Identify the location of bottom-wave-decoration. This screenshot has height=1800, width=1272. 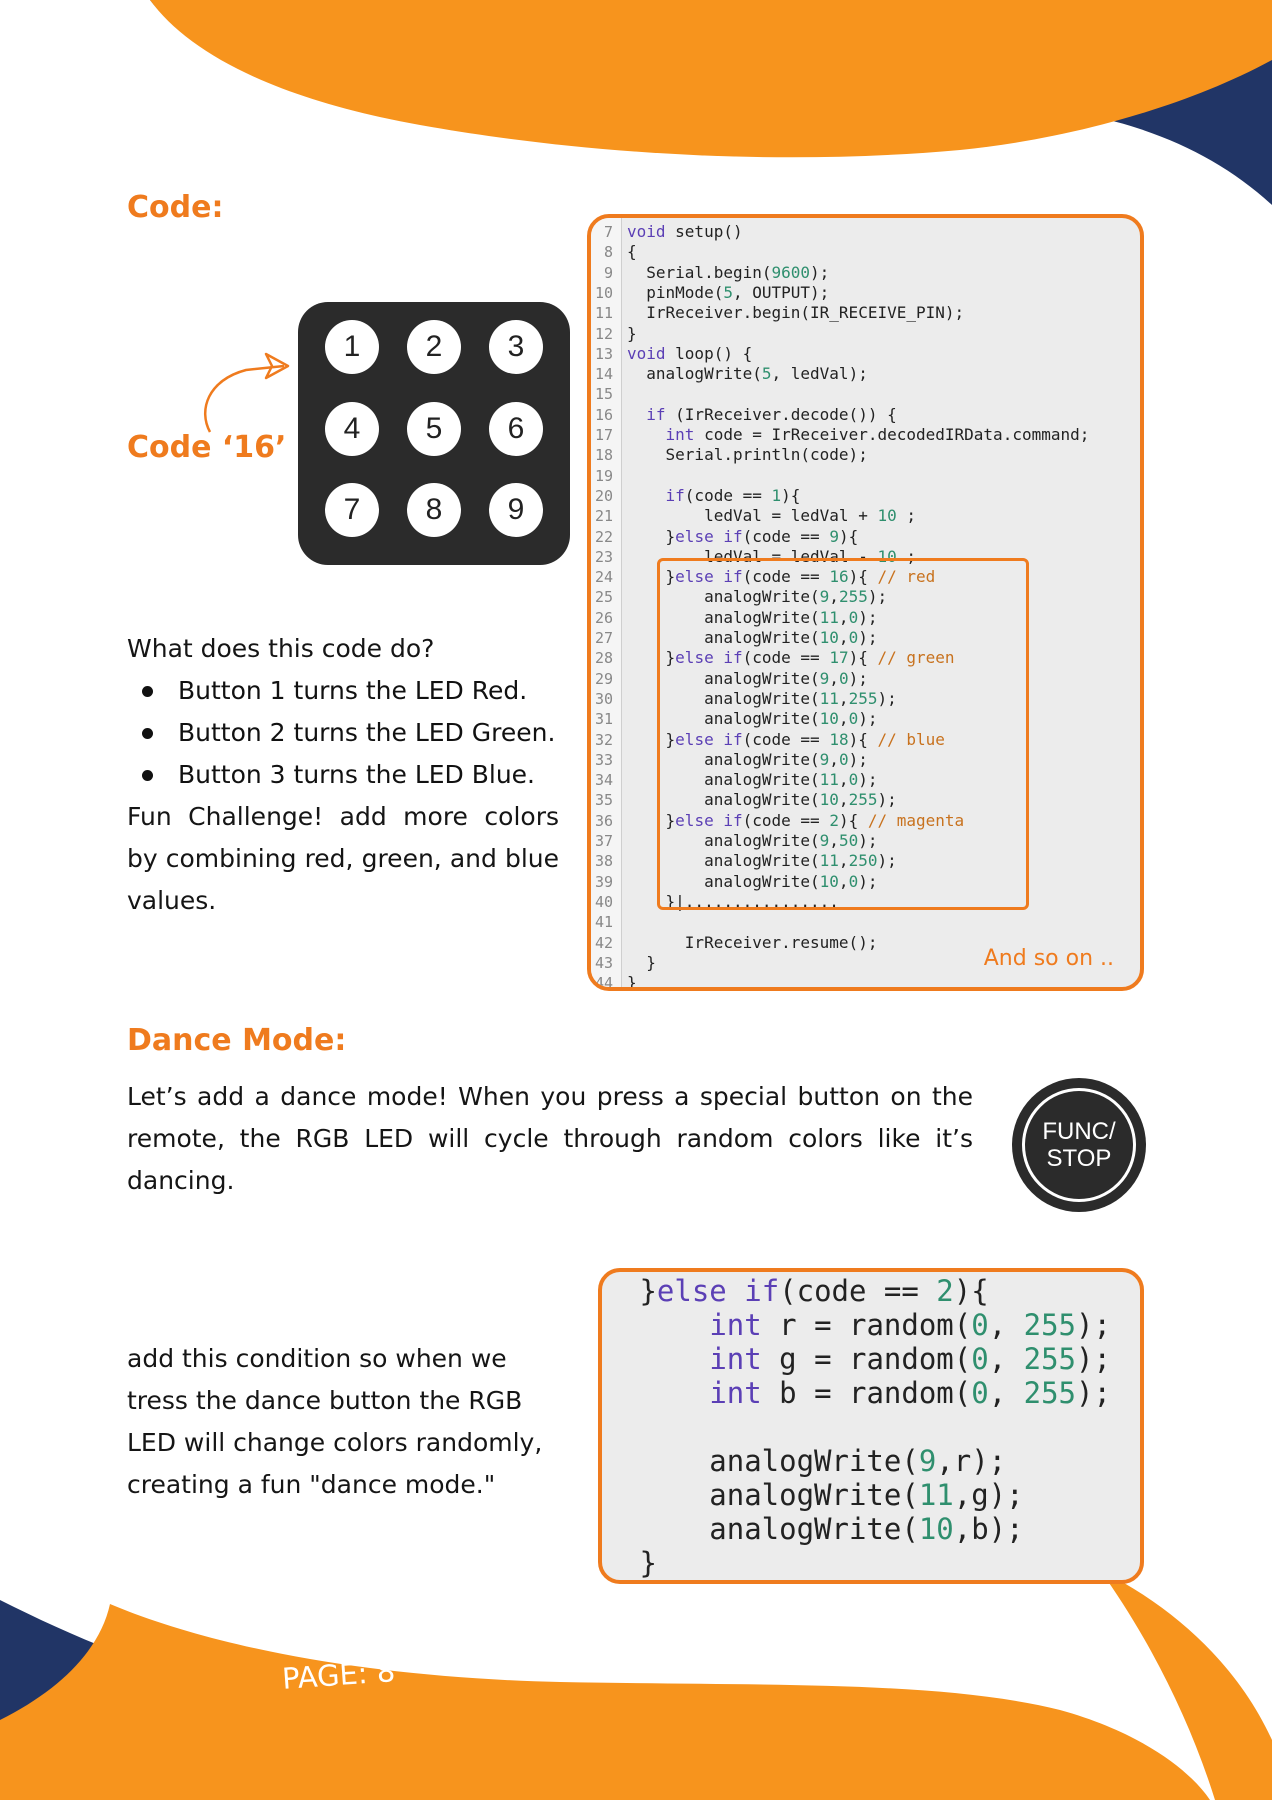
(636, 1685).